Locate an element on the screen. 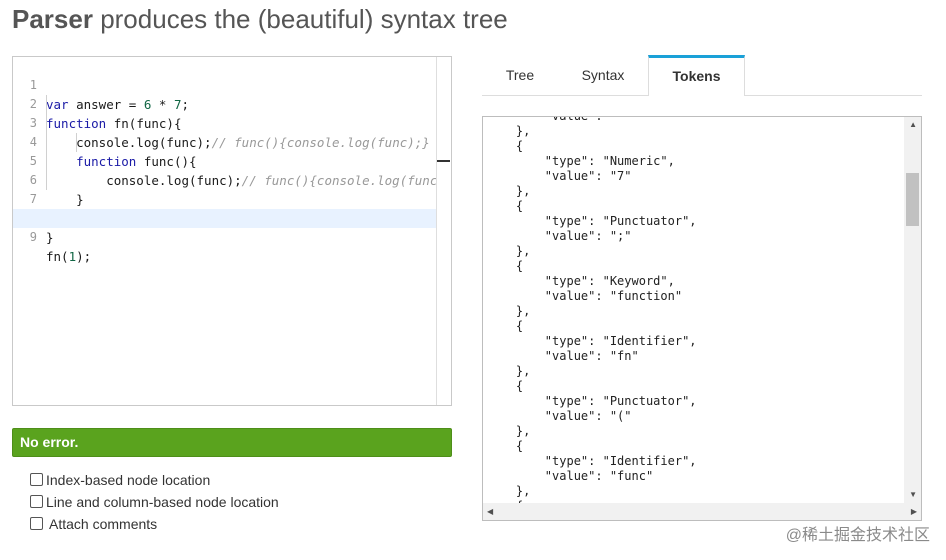 This screenshot has width=946, height=560. code-text: } is located at coordinates (50, 237).